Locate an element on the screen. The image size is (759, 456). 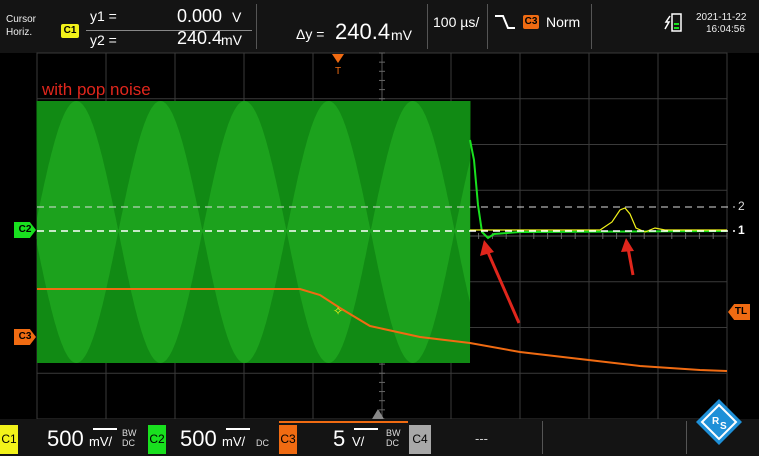
c4-badge: C4 is located at coordinates (420, 439).